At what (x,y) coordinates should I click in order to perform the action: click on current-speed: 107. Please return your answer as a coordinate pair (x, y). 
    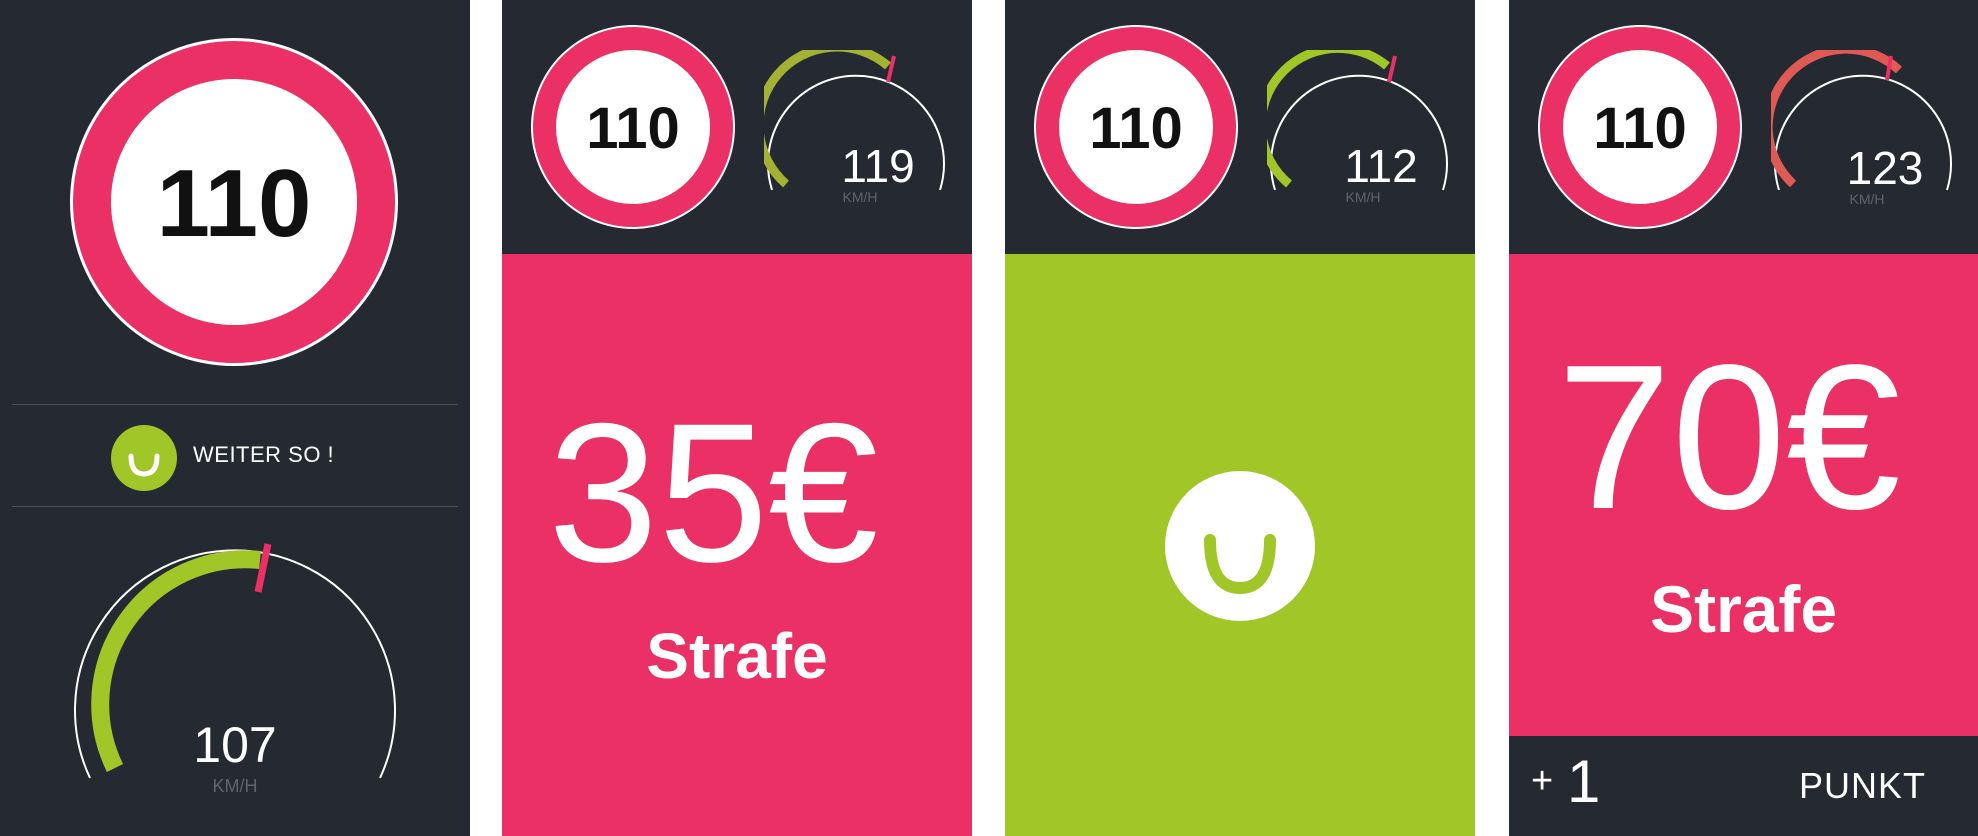
    Looking at the image, I should click on (234, 745).